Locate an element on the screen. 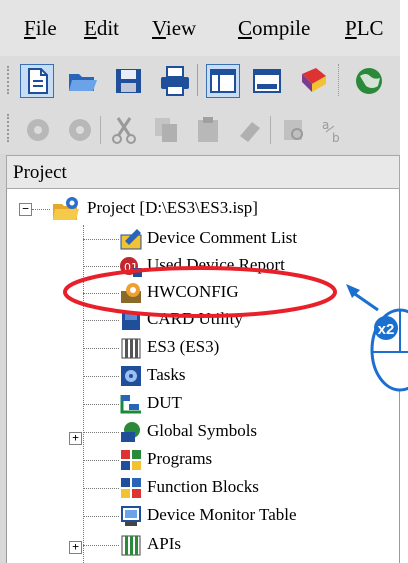 This screenshot has height=563, width=408. double-click-label: x2 is located at coordinates (386, 329).